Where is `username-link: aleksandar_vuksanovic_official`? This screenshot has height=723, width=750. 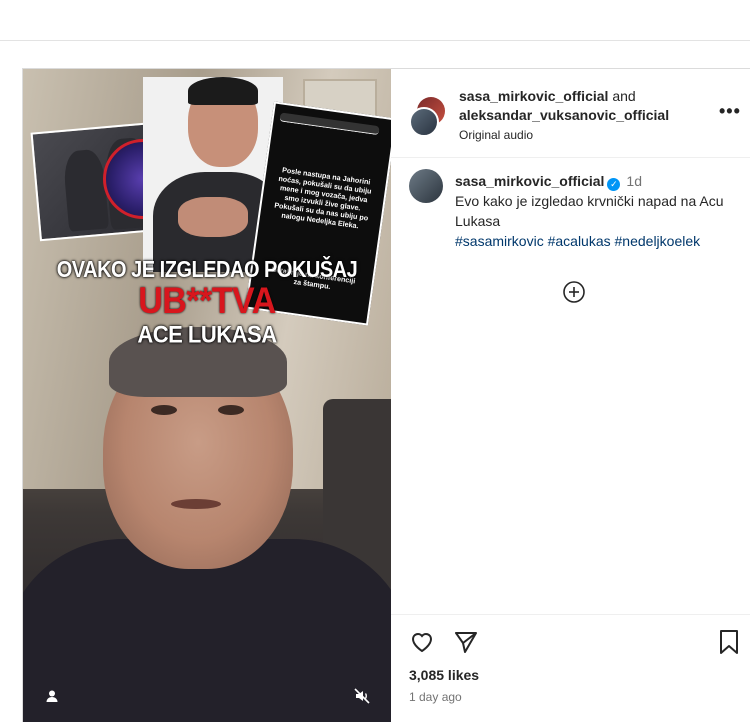
username-link: aleksandar_vuksanovic_official is located at coordinates (564, 115).